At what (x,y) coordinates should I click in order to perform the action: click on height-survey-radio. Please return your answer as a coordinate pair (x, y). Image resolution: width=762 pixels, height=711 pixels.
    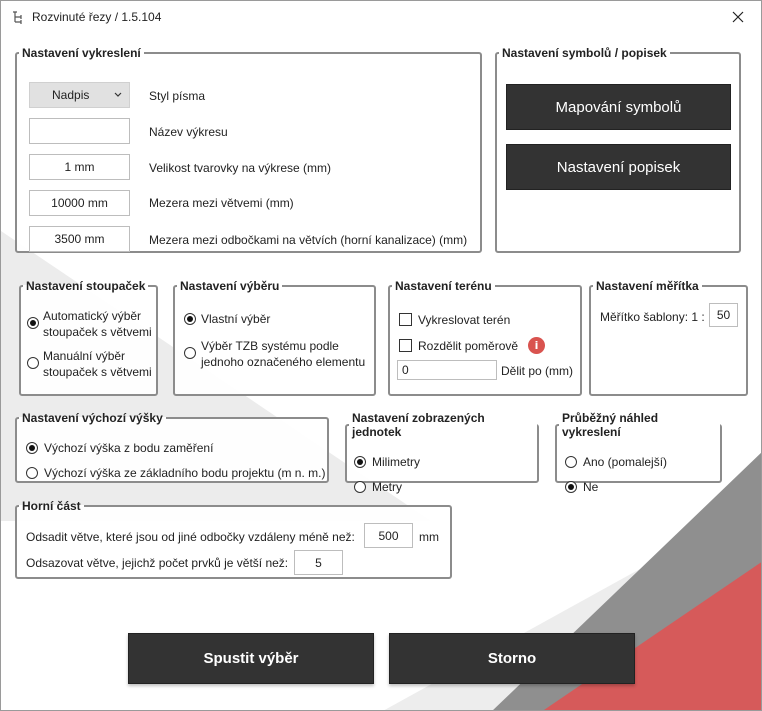
    Looking at the image, I should click on (32, 448).